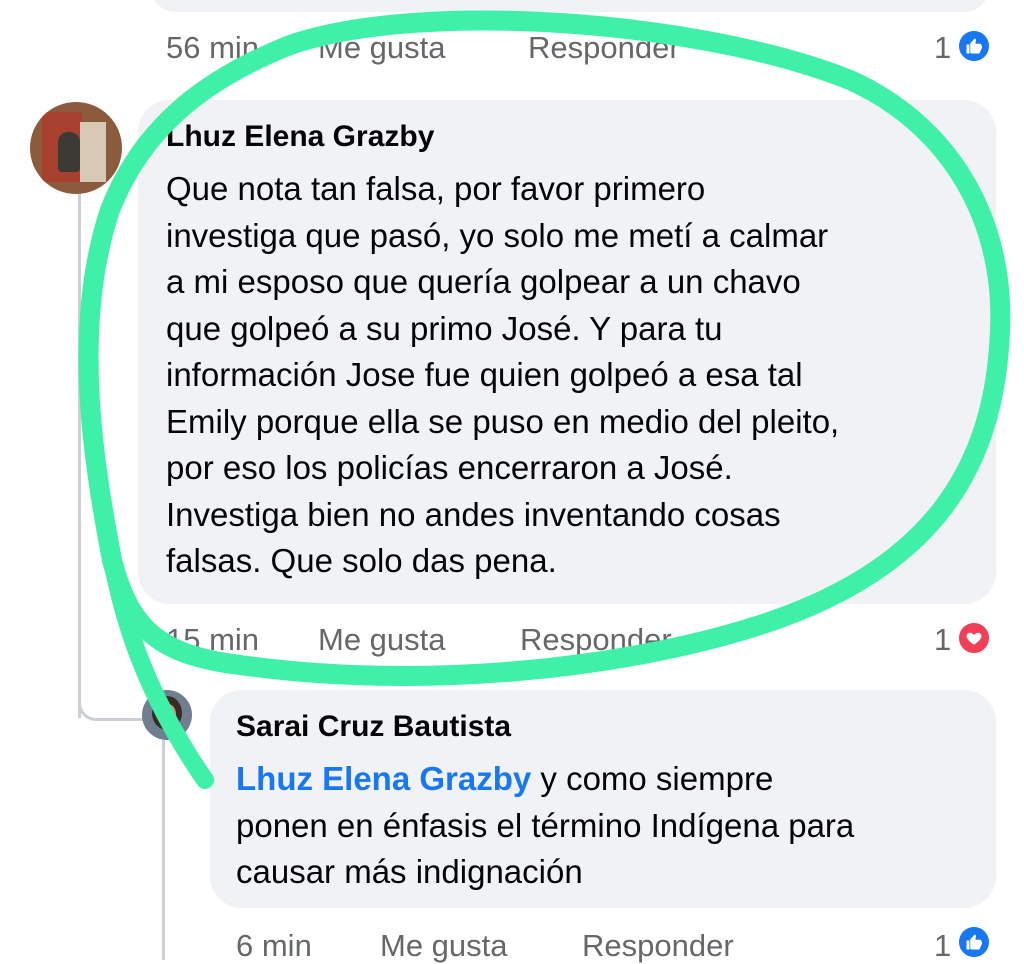  What do you see at coordinates (444, 328) in the screenshot?
I see `comment-text-line: que golpeó a su primo José. Y para tu` at bounding box center [444, 328].